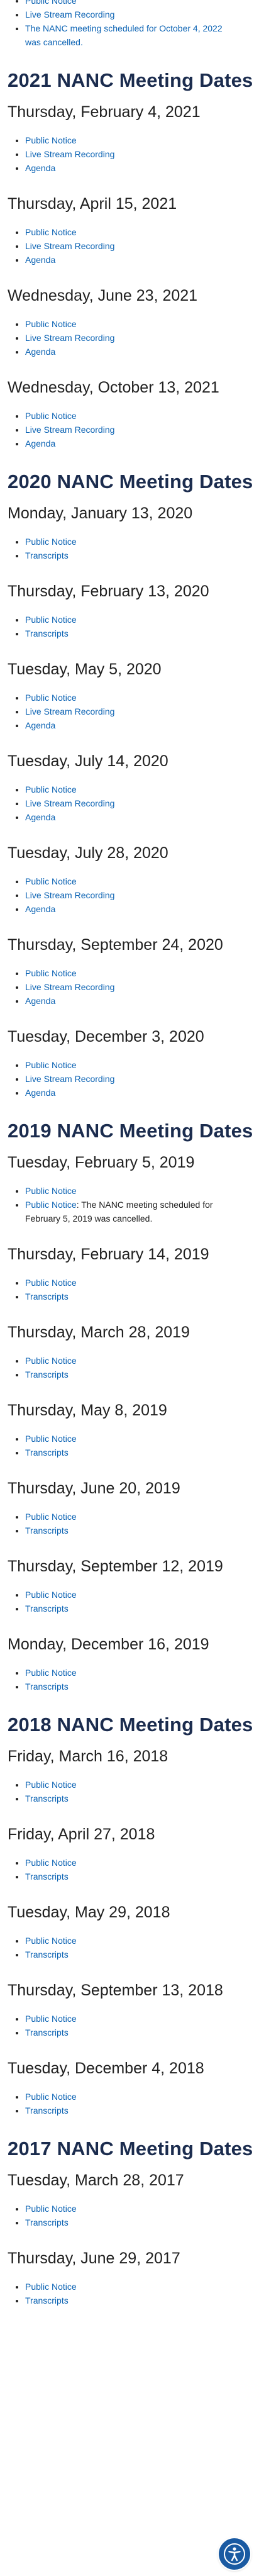  I want to click on meeting-date-heading: Tuesday, May 29, 2018, so click(89, 1912).